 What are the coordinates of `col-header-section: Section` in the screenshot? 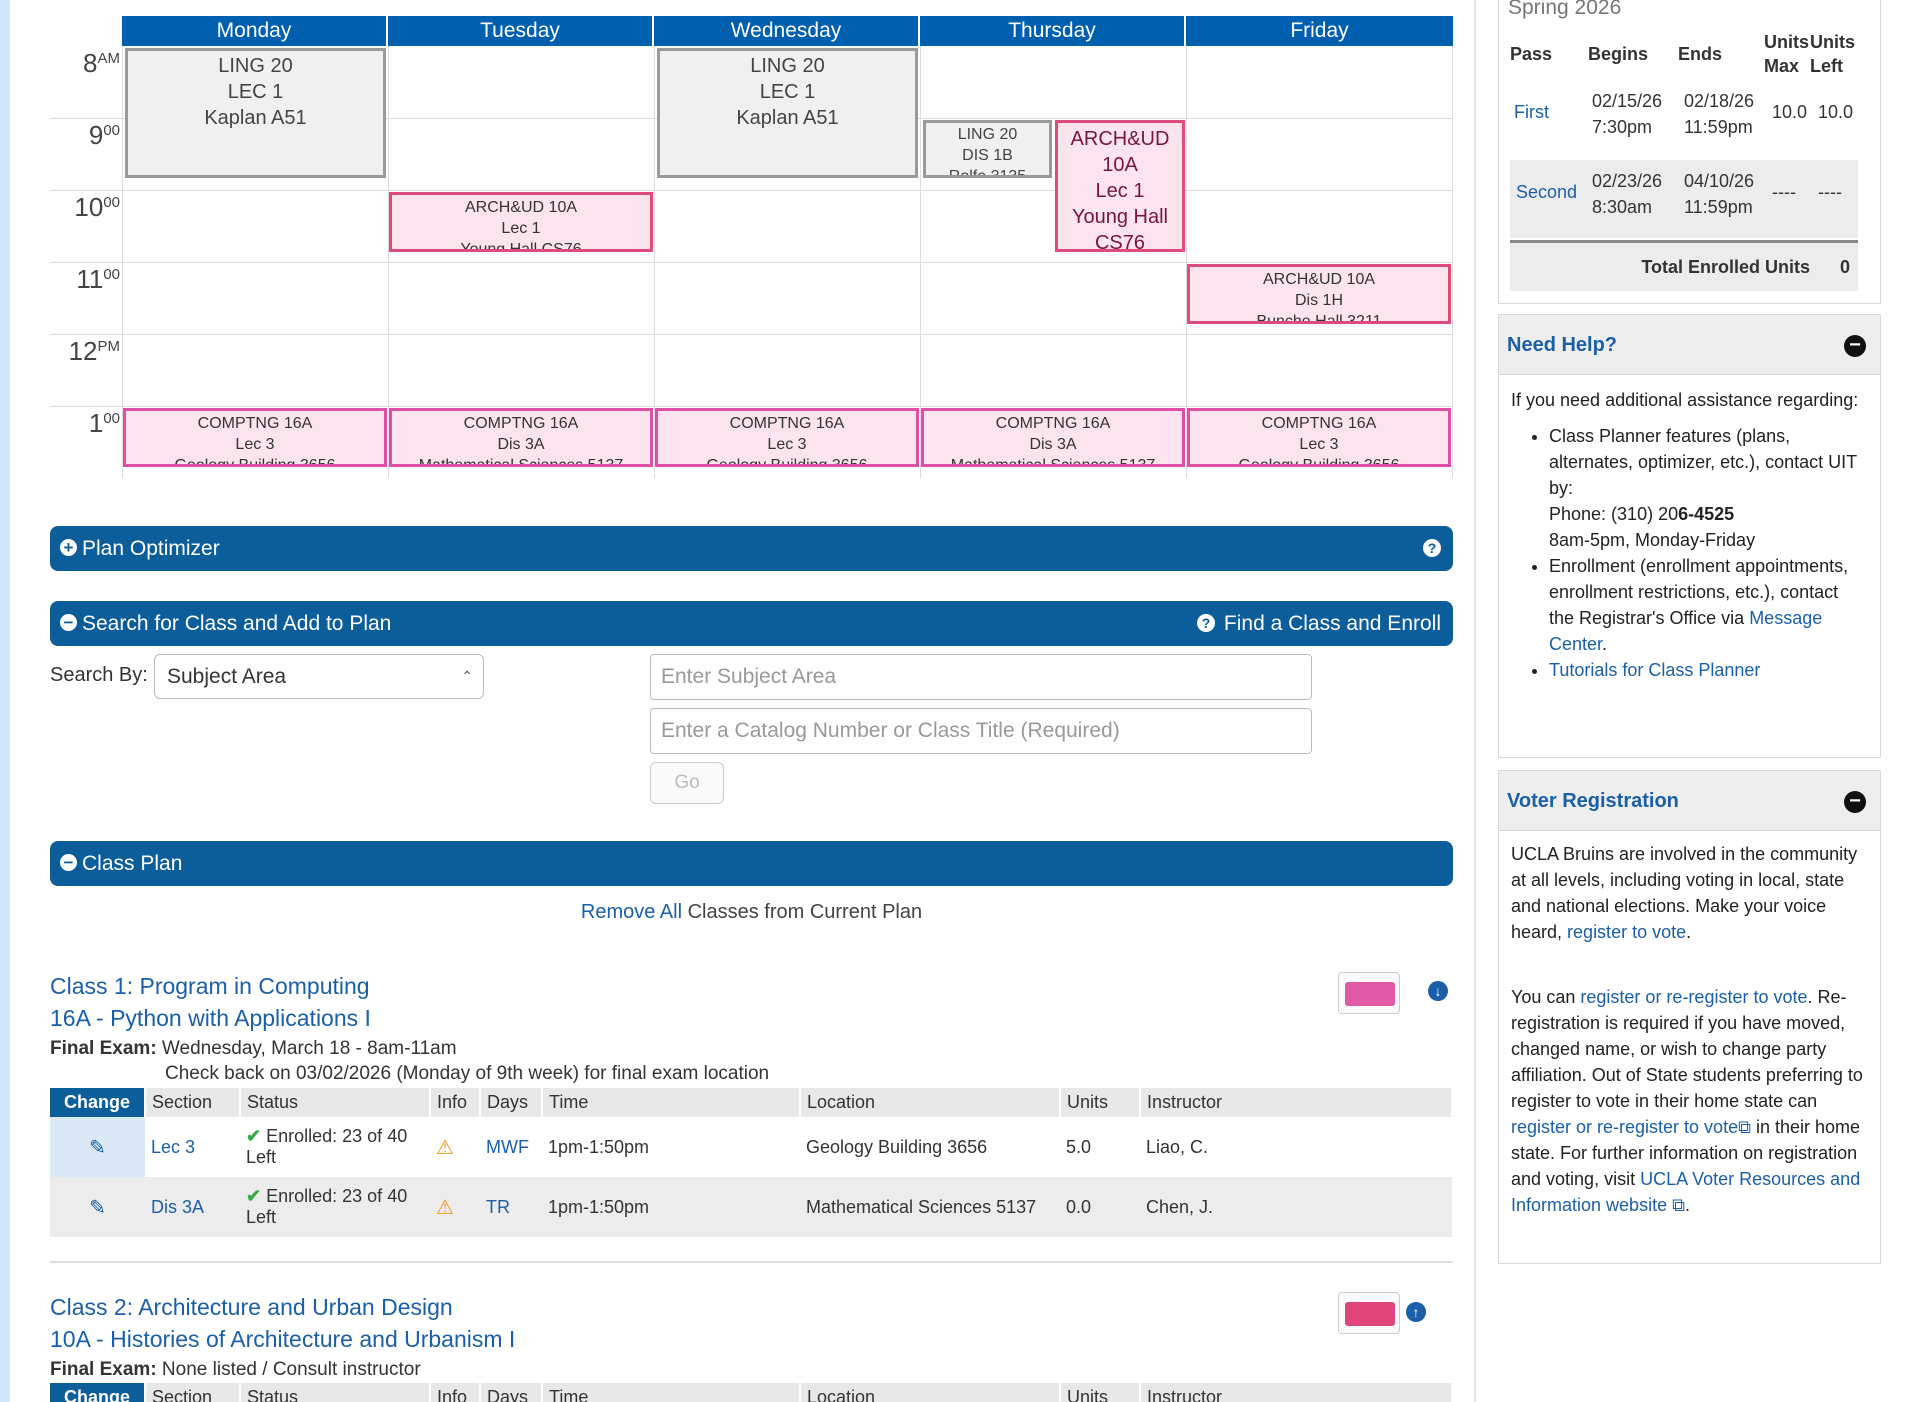 It's located at (193, 1102).